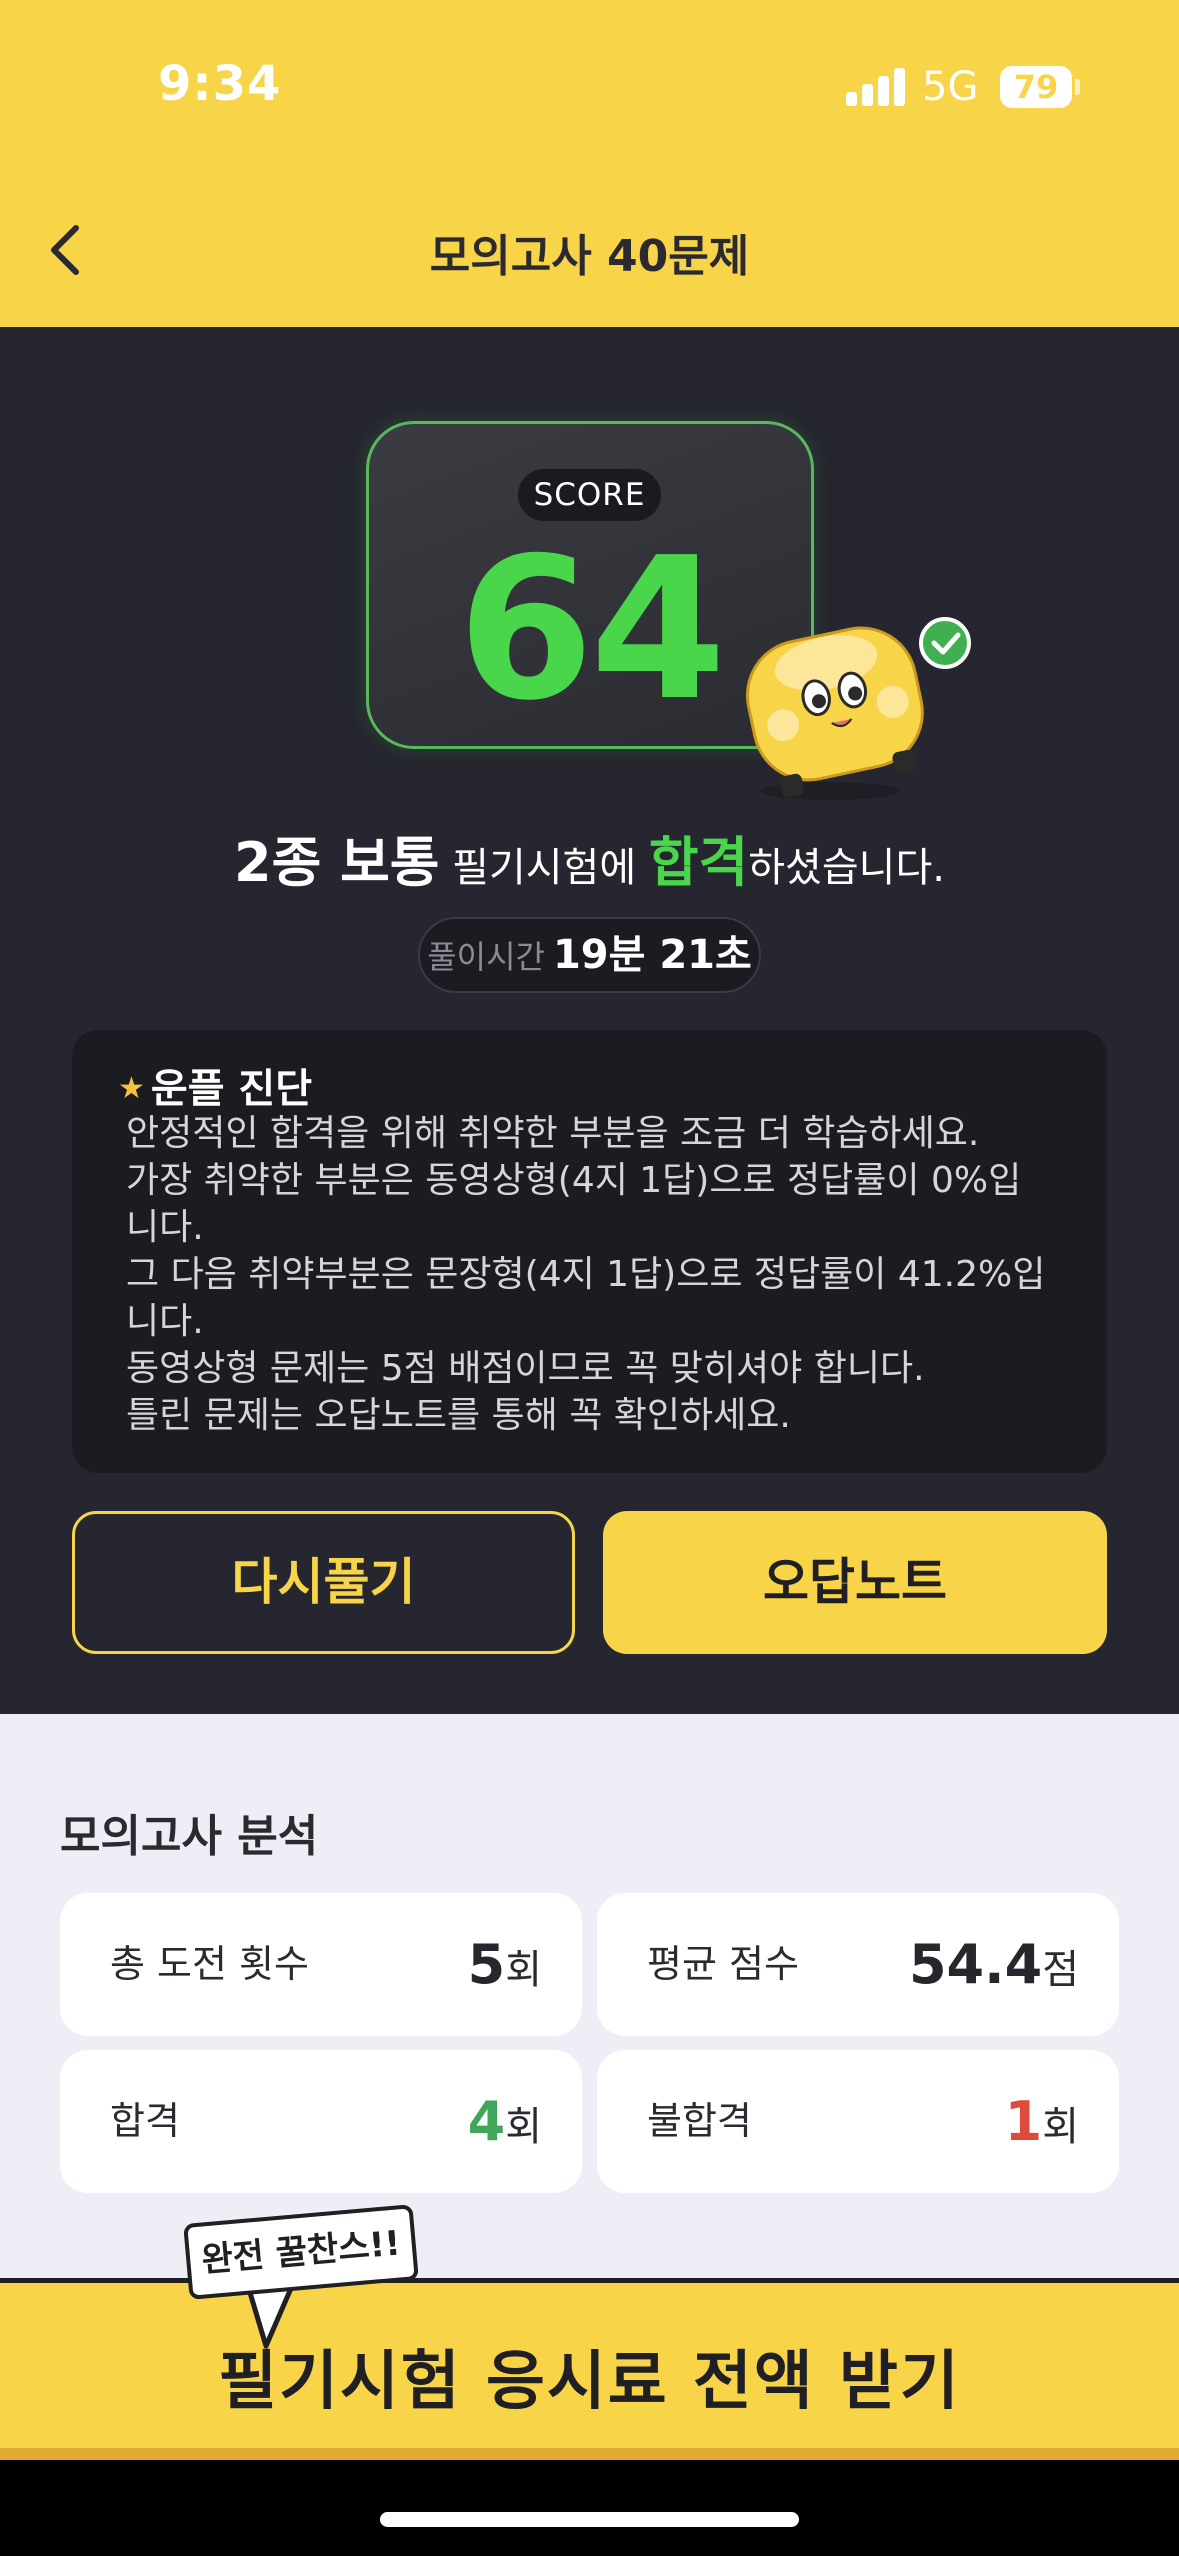 The width and height of the screenshot is (1179, 2556). Describe the element at coordinates (1077, 87) in the screenshot. I see `battery-nub` at that location.